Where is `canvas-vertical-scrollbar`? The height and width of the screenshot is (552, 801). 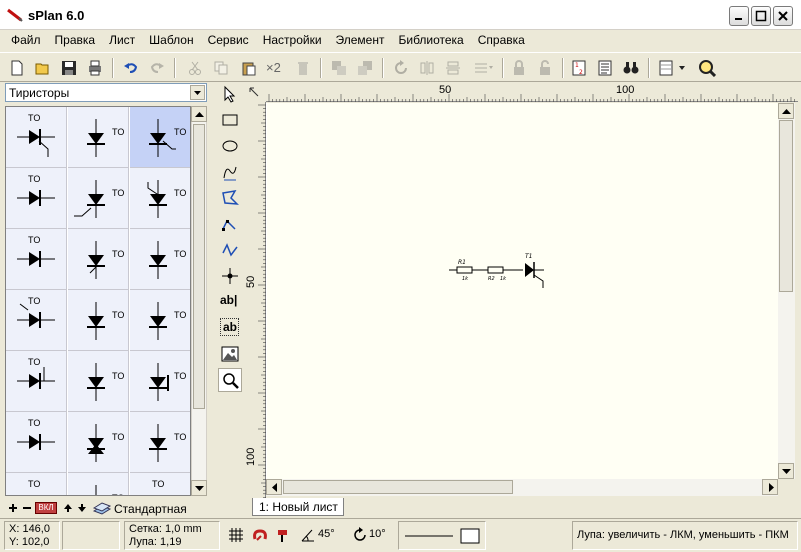 canvas-vertical-scrollbar is located at coordinates (786, 291).